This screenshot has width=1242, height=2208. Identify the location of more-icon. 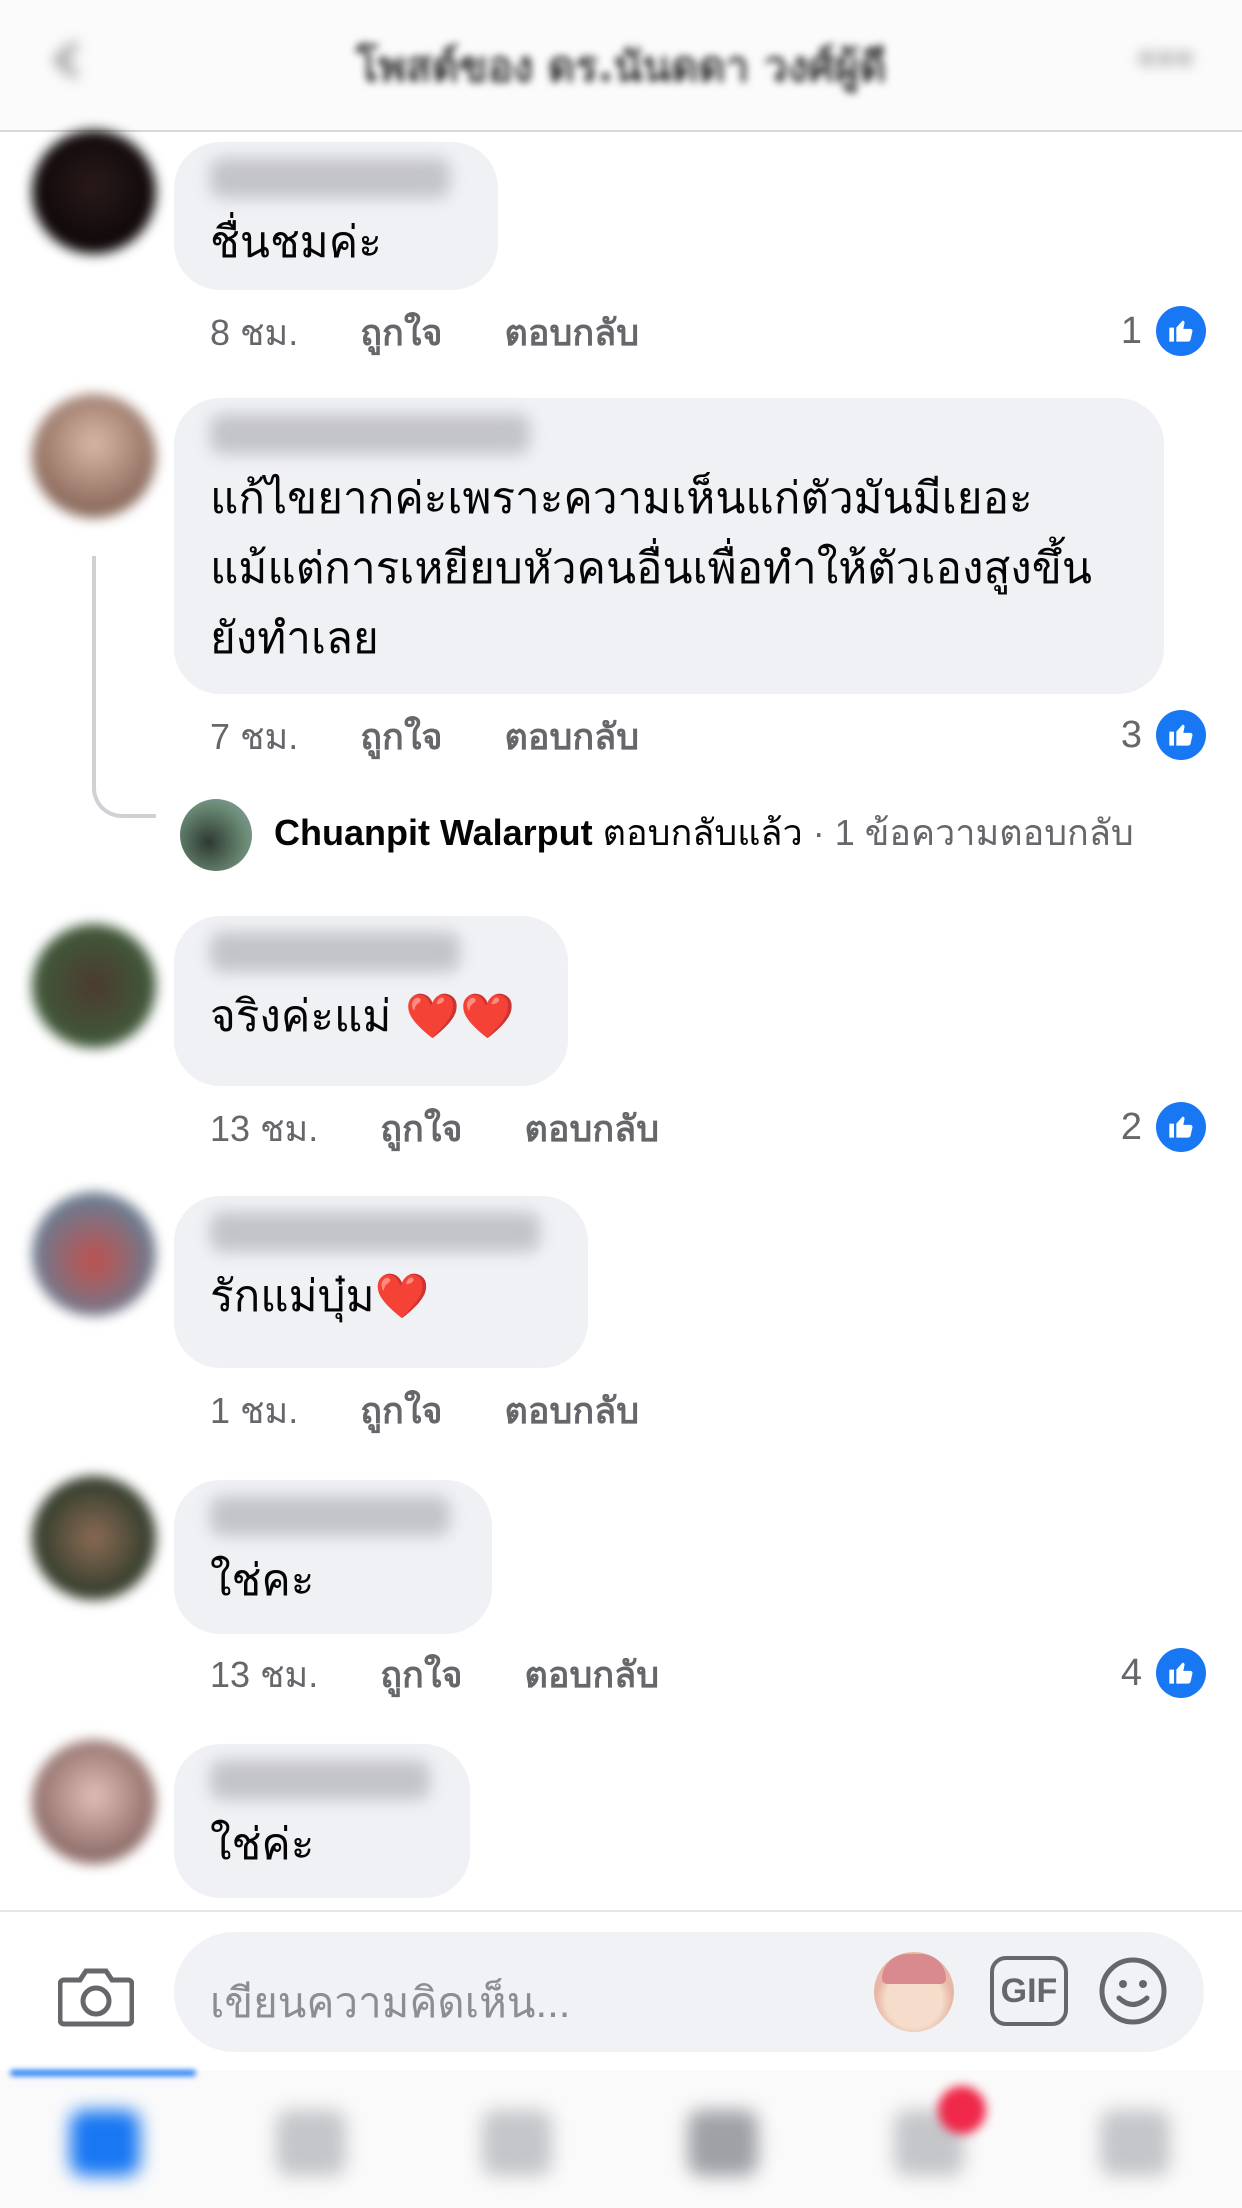
(1170, 58).